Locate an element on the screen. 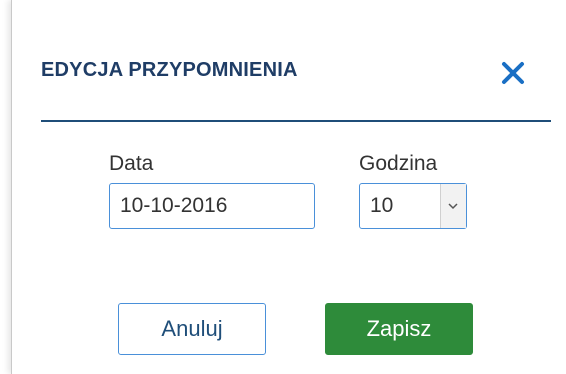 The height and width of the screenshot is (374, 566). hour-select-arrow is located at coordinates (453, 206).